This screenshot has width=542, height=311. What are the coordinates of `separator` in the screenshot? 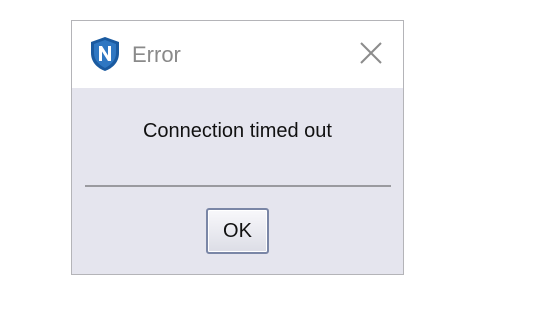 It's located at (238, 186).